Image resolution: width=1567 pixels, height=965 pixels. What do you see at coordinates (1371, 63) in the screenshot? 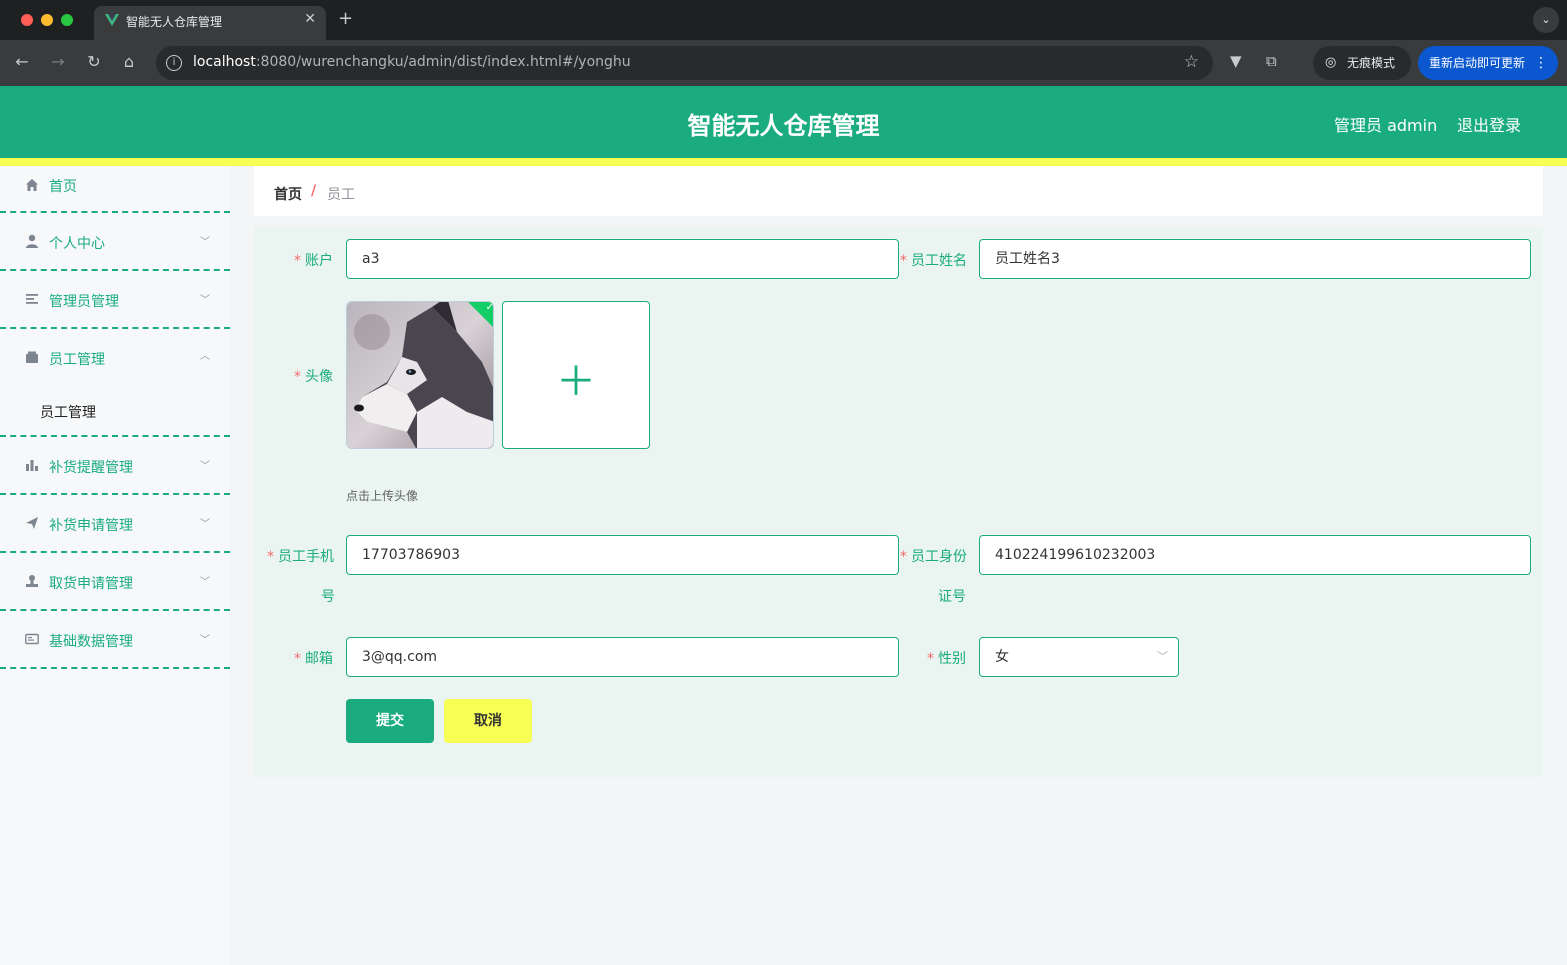
I see `incognito-label: 无痕模式` at bounding box center [1371, 63].